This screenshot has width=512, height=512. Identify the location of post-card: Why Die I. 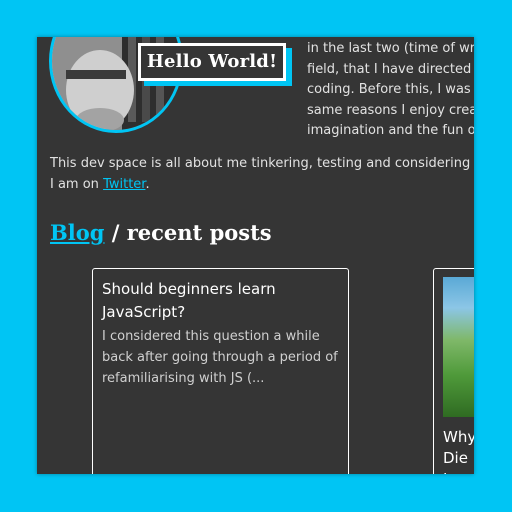
(453, 371).